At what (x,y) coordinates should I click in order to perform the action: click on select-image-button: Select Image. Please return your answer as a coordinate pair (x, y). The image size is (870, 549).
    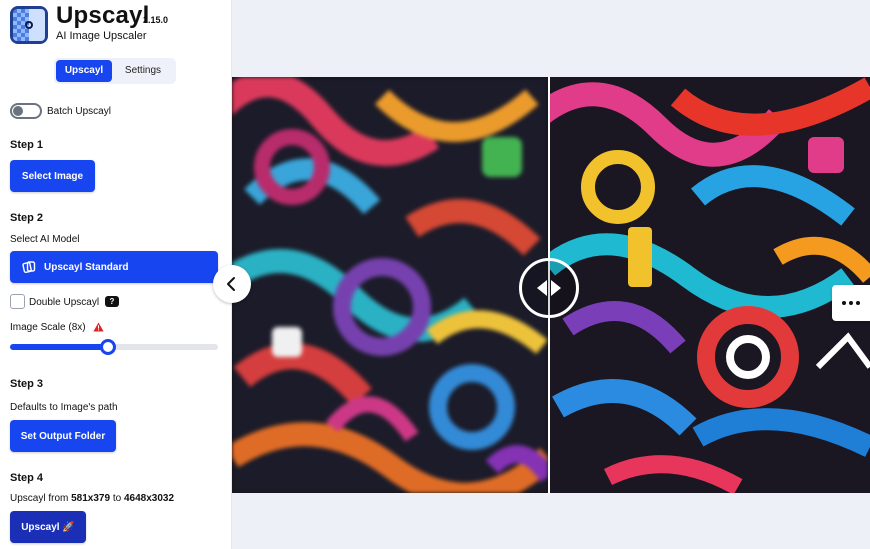
    Looking at the image, I should click on (52, 176).